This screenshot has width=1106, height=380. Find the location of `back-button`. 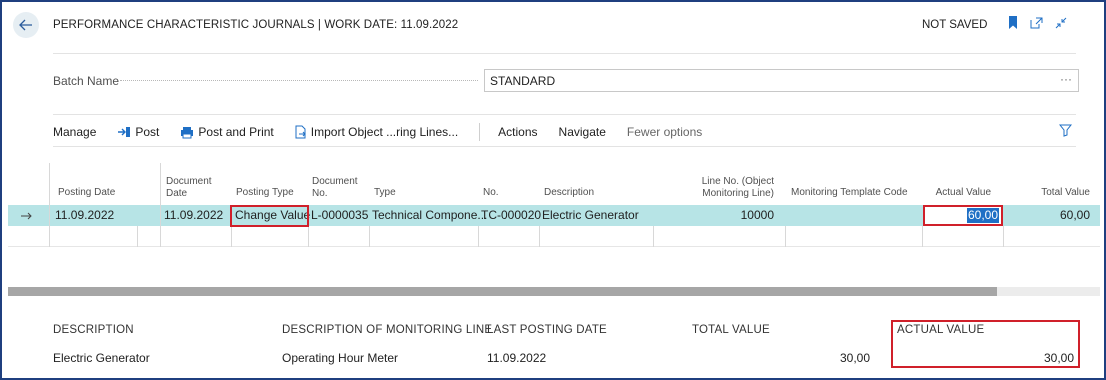

back-button is located at coordinates (26, 25).